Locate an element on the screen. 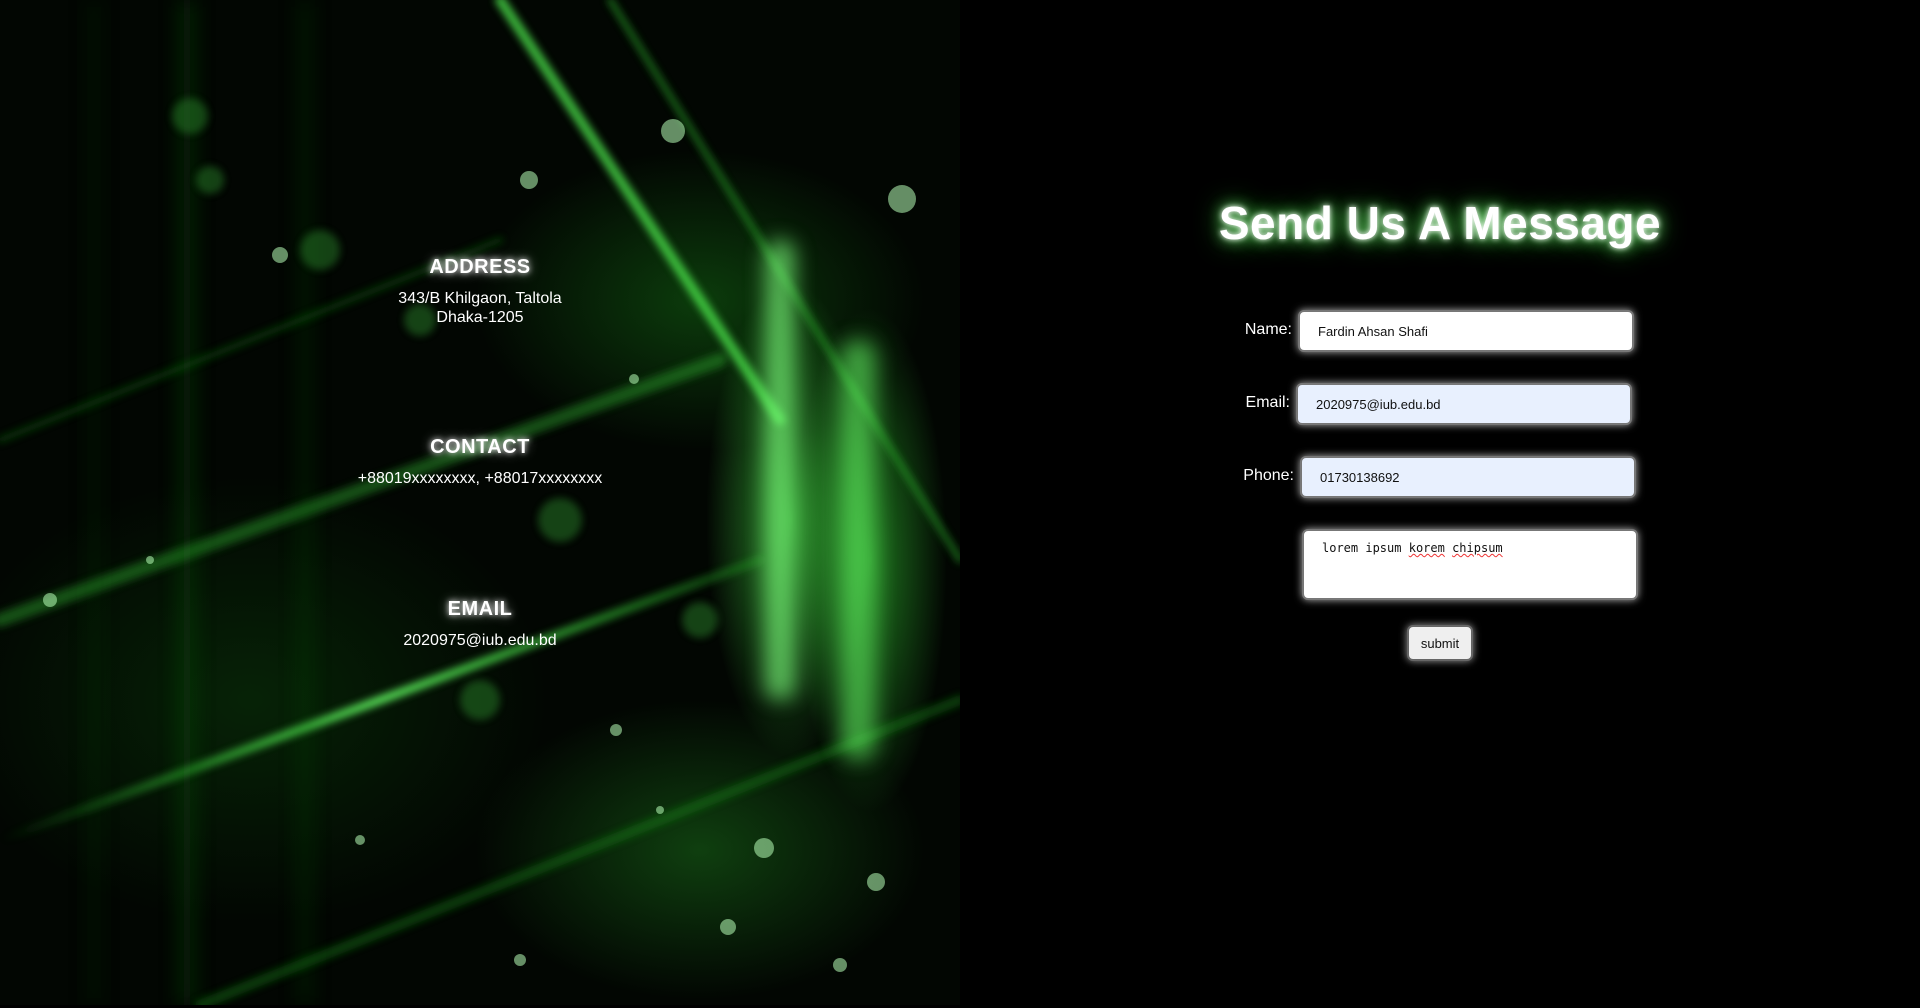 This screenshot has height=1008, width=1920. address-line-1: 343/B Khilgaon, Taltola is located at coordinates (480, 298).